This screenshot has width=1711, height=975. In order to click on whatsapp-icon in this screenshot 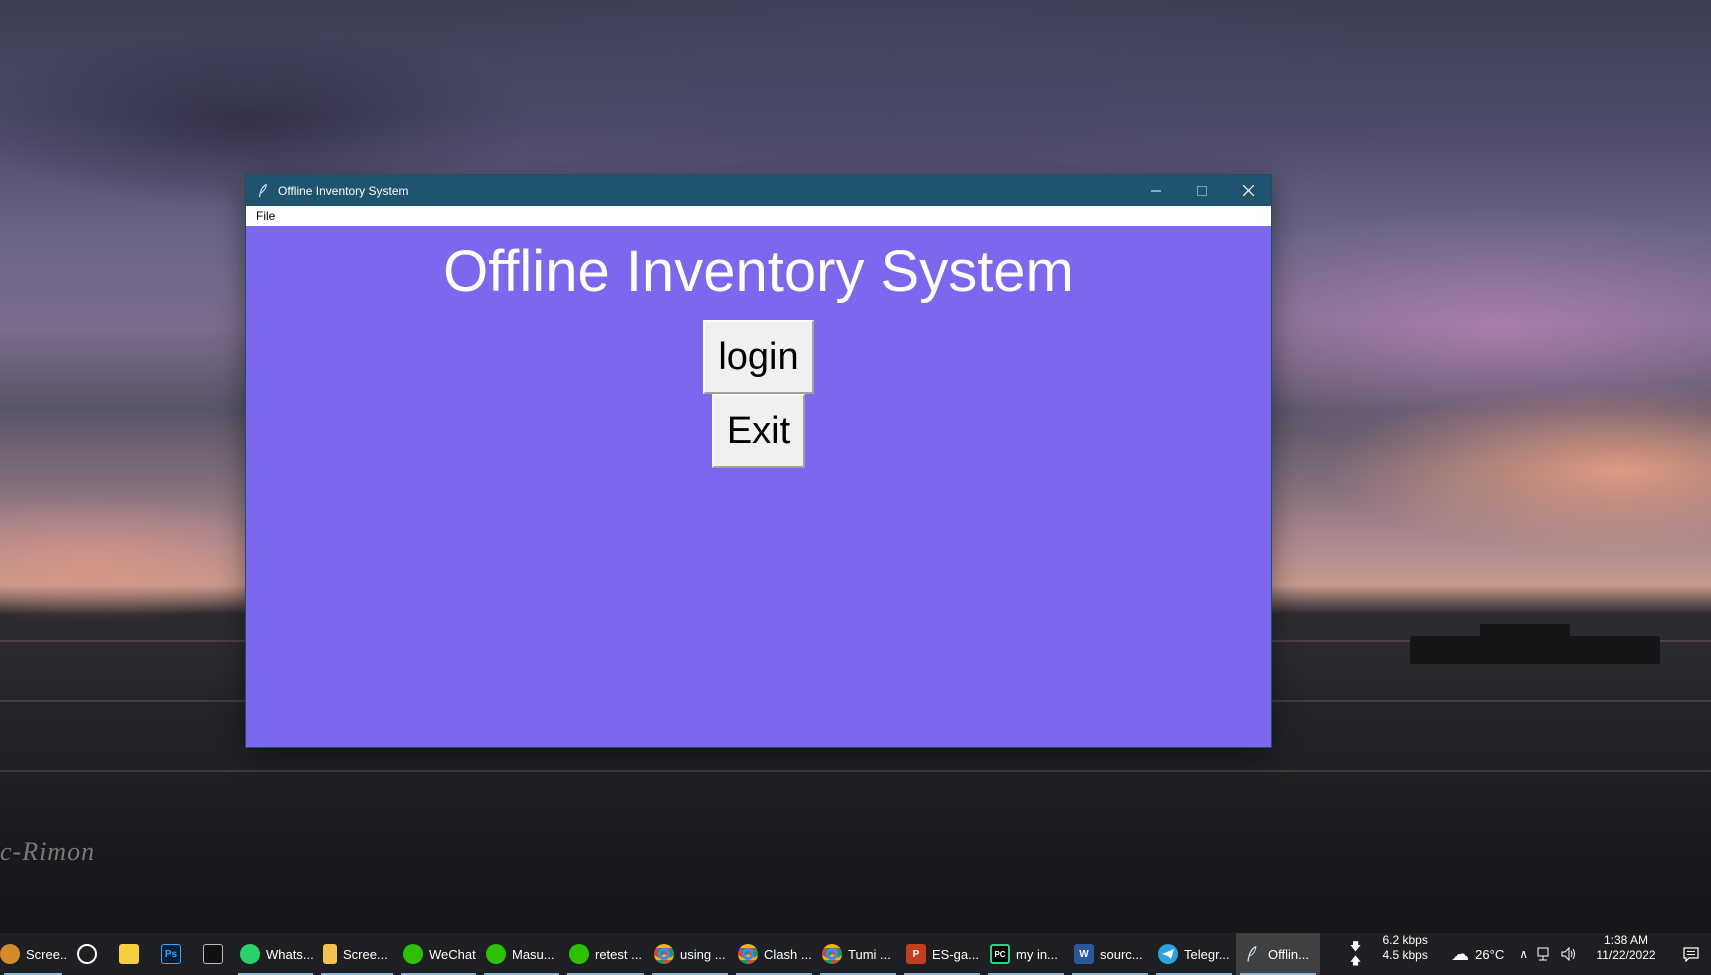, I will do `click(250, 954)`.